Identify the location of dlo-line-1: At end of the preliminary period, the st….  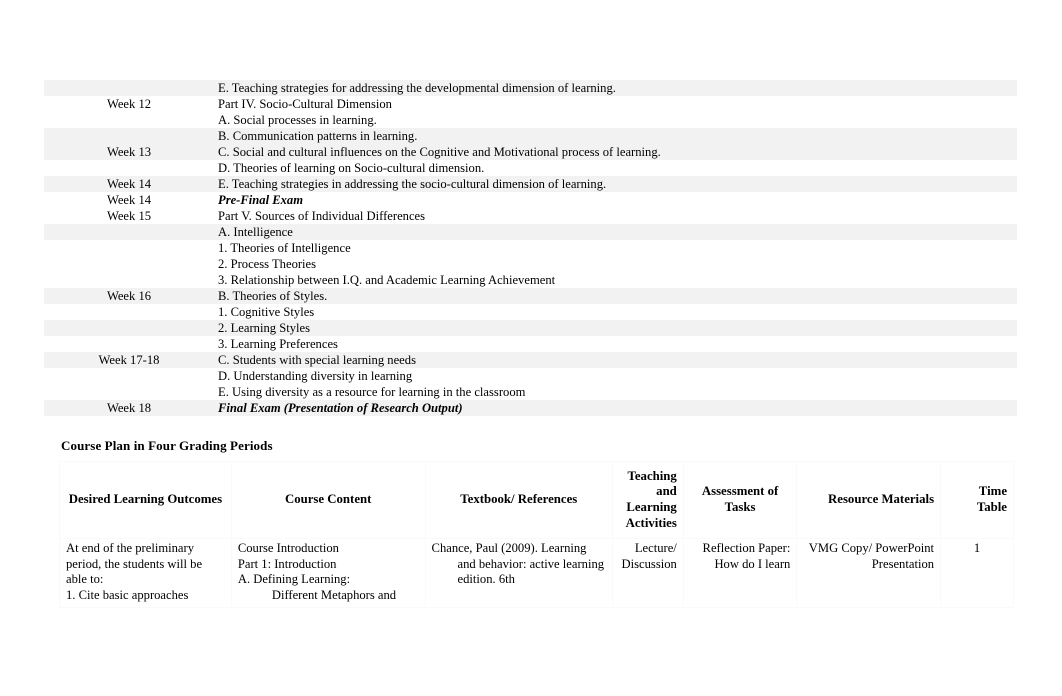
(134, 564).